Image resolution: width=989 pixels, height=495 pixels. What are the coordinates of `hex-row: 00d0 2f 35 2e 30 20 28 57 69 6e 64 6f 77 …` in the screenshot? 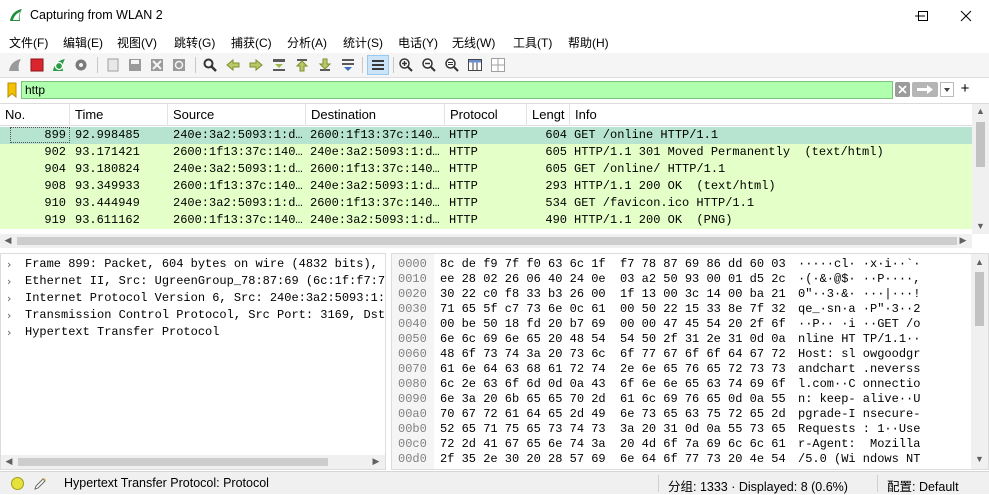 It's located at (681, 459).